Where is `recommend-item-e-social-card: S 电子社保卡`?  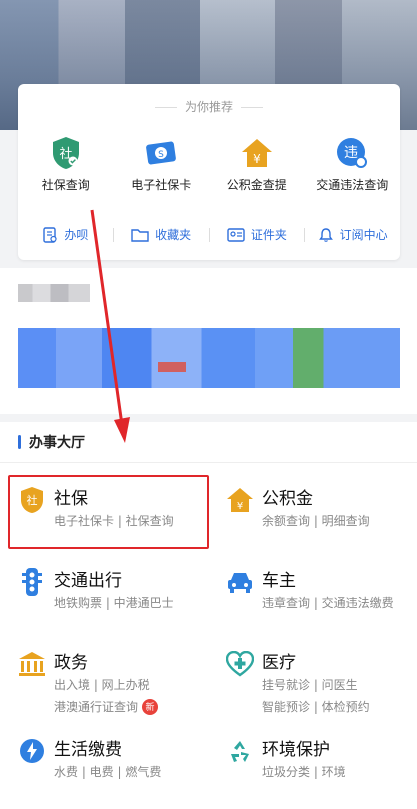
recommend-item-e-social-card: S 电子社保卡 is located at coordinates (162, 164).